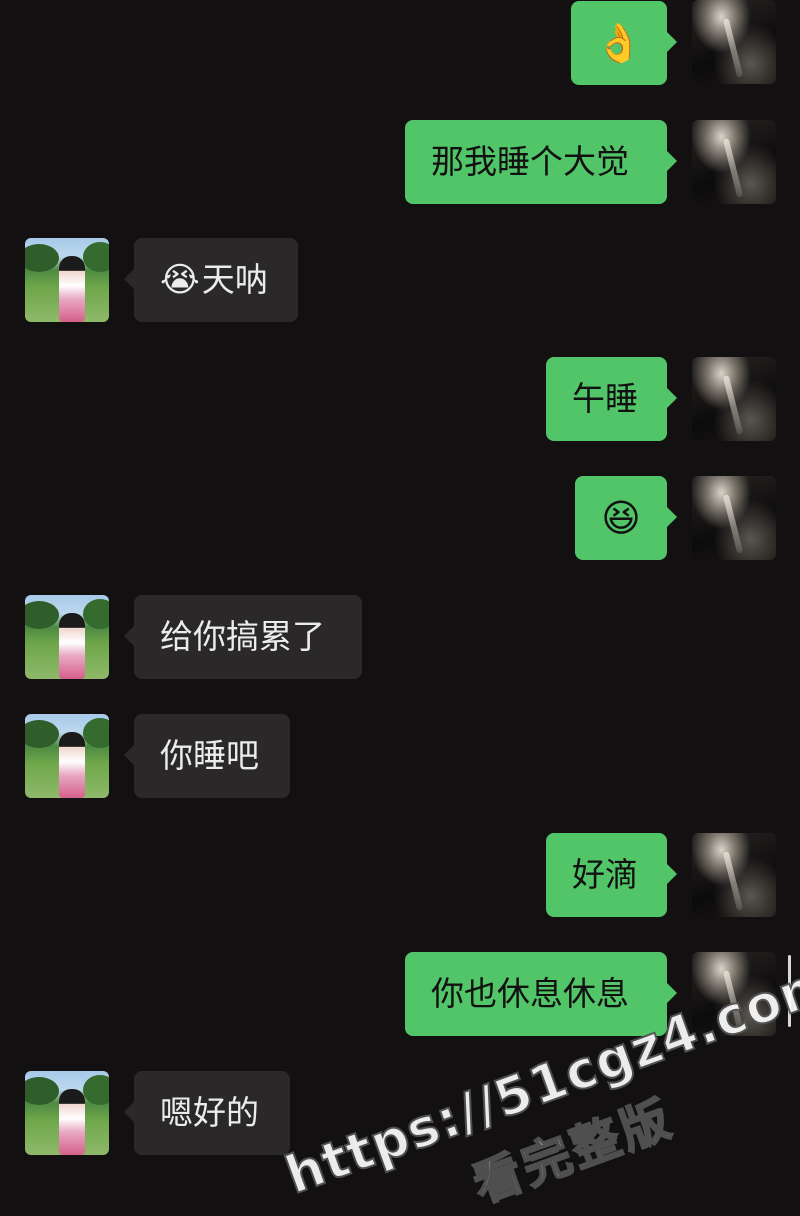 This screenshot has height=1216, width=800. Describe the element at coordinates (180, 280) in the screenshot. I see `crying-face-emoji: 😭` at that location.